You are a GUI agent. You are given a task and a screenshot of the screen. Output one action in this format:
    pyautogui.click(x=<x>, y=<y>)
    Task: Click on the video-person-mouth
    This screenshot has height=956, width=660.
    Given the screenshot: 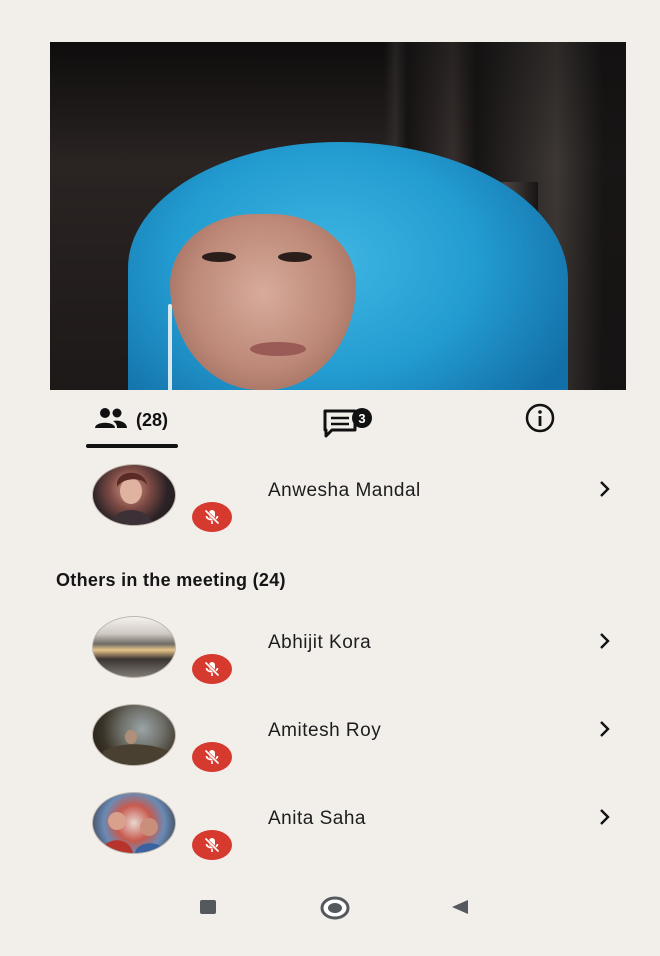 What is the action you would take?
    pyautogui.click(x=278, y=349)
    